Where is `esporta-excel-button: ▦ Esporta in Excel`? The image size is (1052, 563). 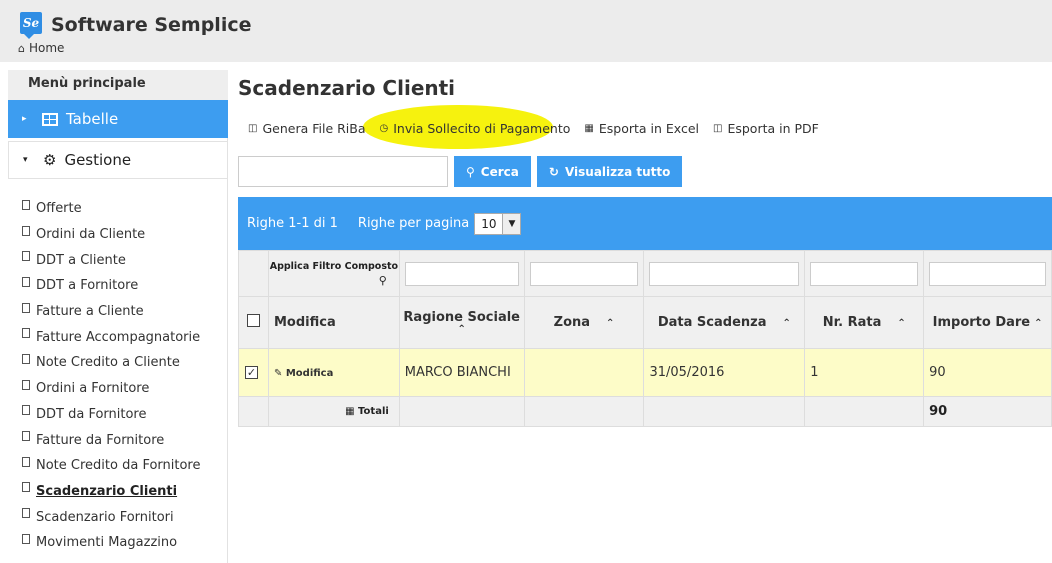
esporta-excel-button: ▦ Esporta in Excel is located at coordinates (641, 128).